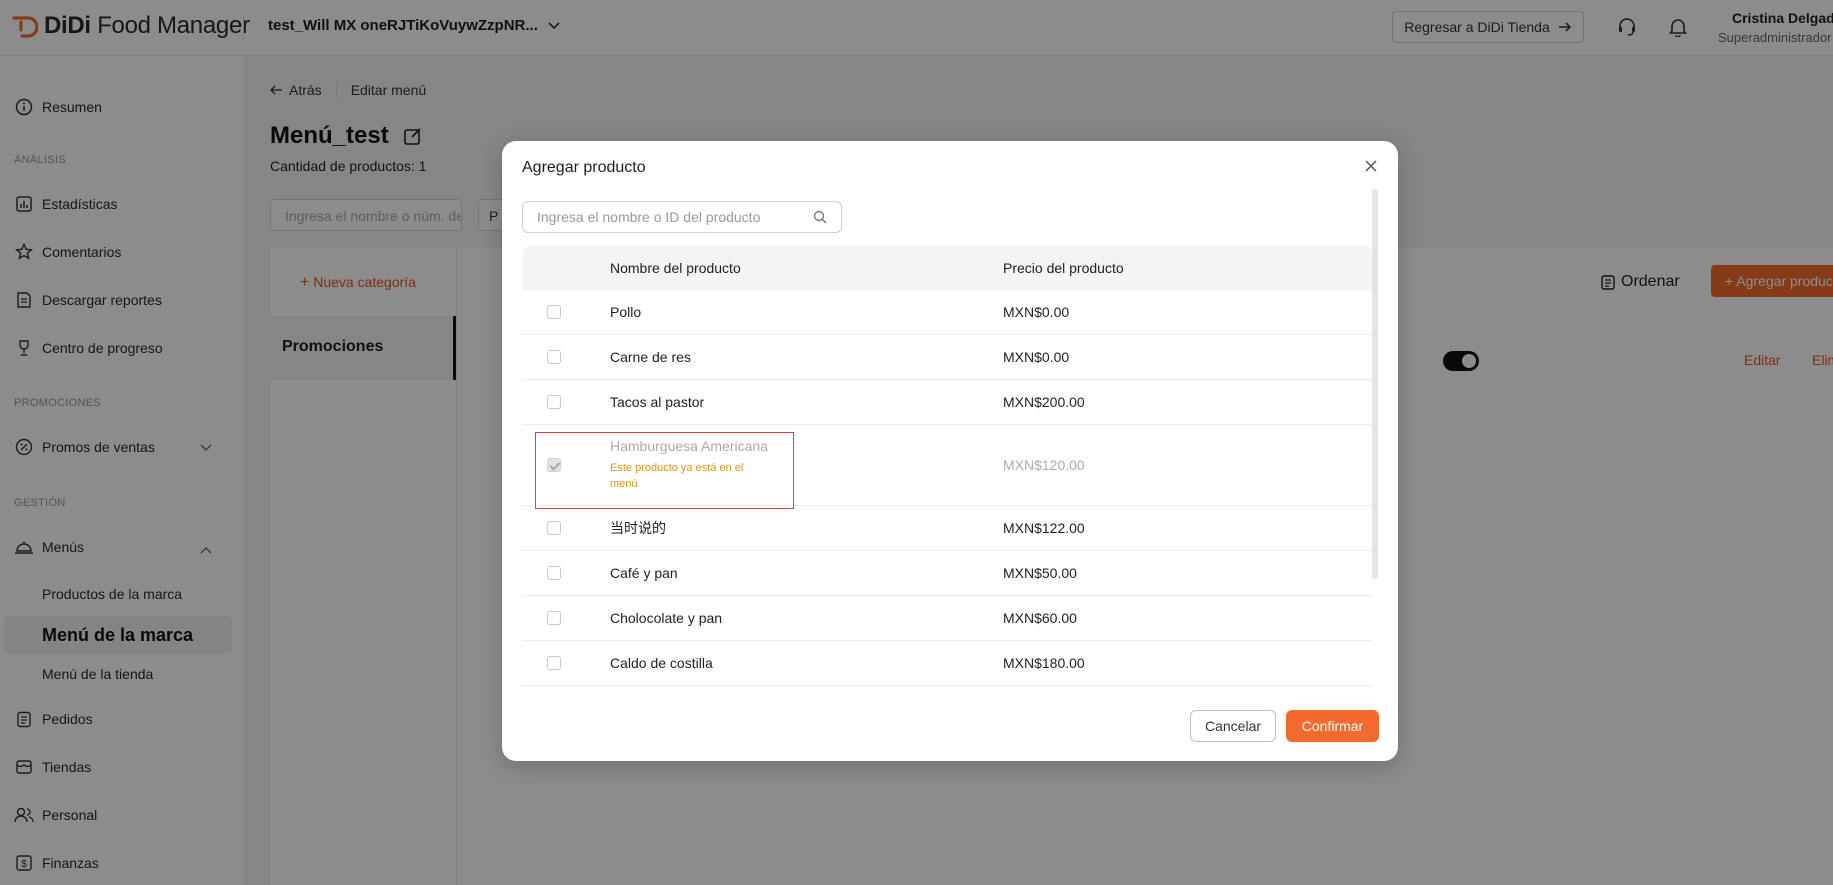  I want to click on highlight-box, so click(664, 470).